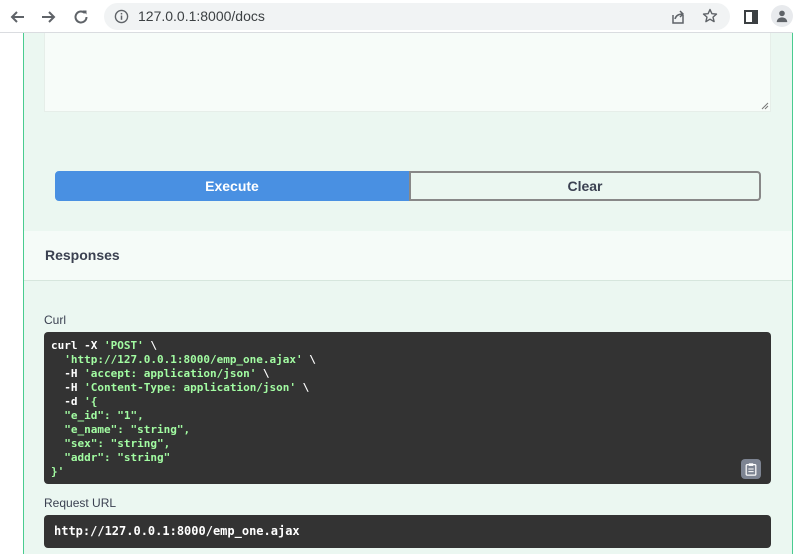 The image size is (793, 554). I want to click on copy-to-clipboard-button, so click(751, 469).